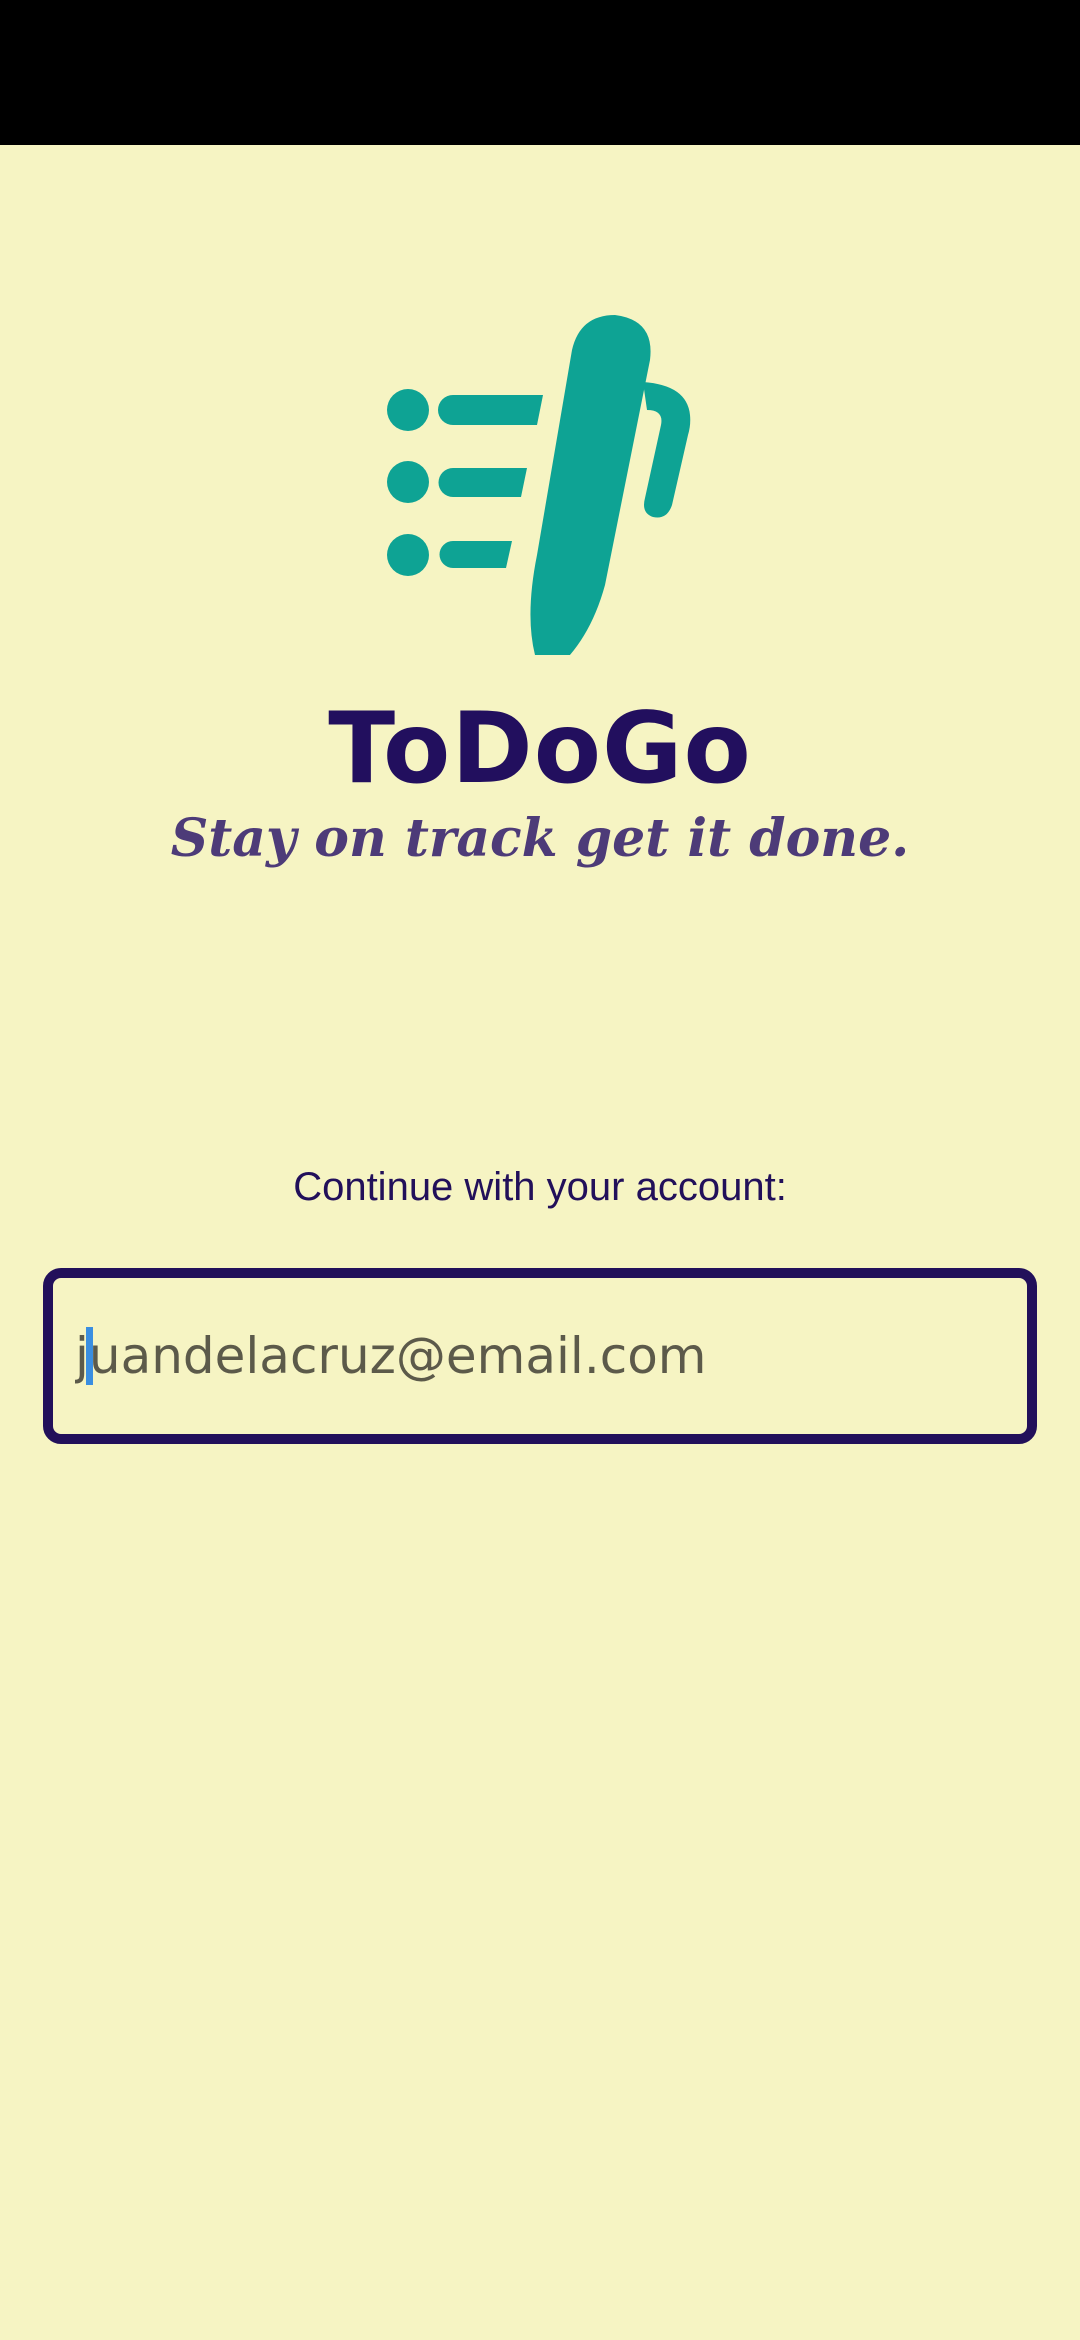 This screenshot has width=1080, height=2340. Describe the element at coordinates (89, 1356) in the screenshot. I see `text-cursor` at that location.